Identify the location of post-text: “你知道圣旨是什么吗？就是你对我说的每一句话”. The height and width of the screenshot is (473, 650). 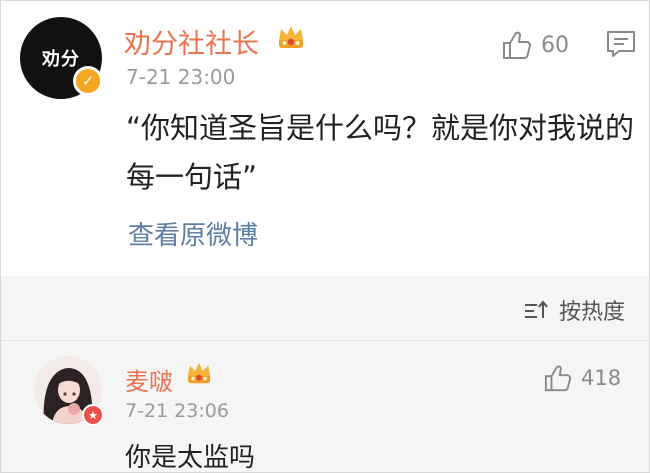
(380, 152).